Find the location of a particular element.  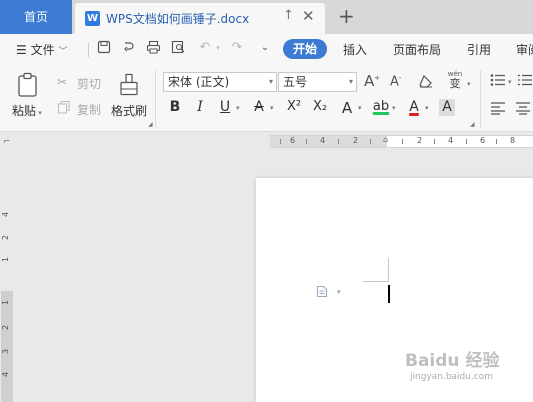

shrink-font-icon: A- is located at coordinates (395, 81).